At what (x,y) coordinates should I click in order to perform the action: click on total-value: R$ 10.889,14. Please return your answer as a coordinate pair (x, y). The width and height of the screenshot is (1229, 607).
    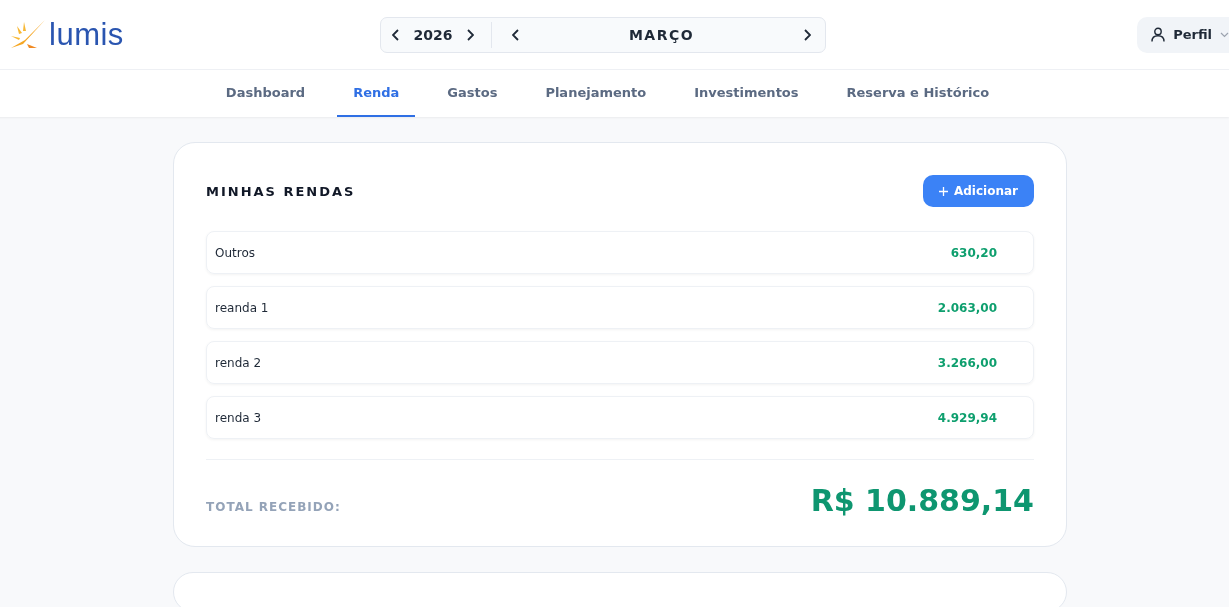
    Looking at the image, I should click on (922, 501).